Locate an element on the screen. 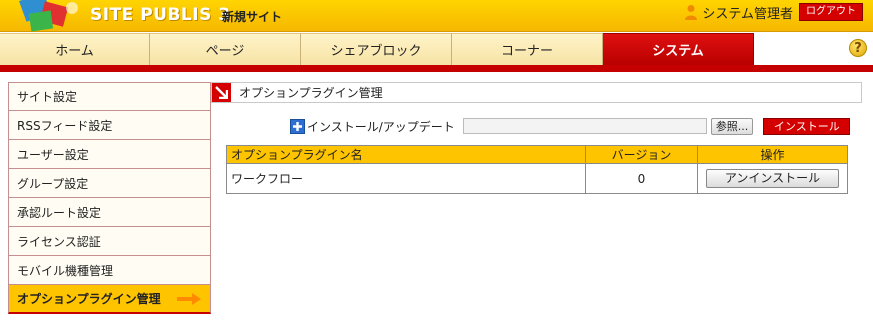 The width and height of the screenshot is (873, 321). nav-divider is located at coordinates (436, 68).